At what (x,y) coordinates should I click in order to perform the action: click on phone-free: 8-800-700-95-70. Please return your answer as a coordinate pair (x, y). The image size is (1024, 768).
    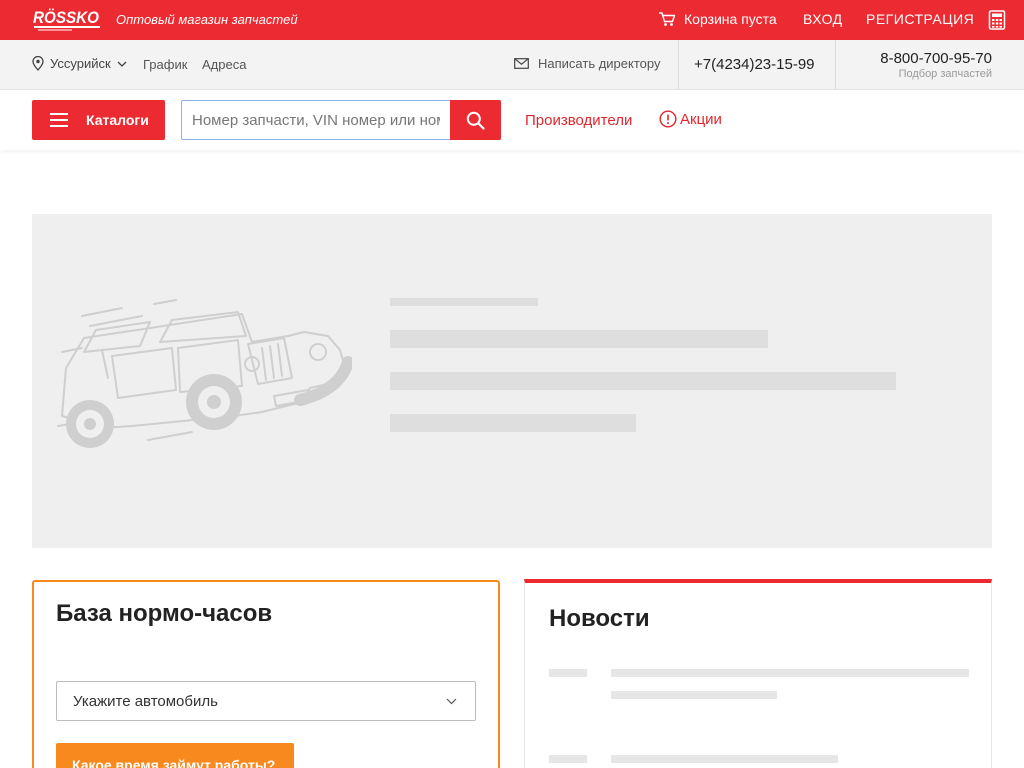
    Looking at the image, I should click on (936, 58).